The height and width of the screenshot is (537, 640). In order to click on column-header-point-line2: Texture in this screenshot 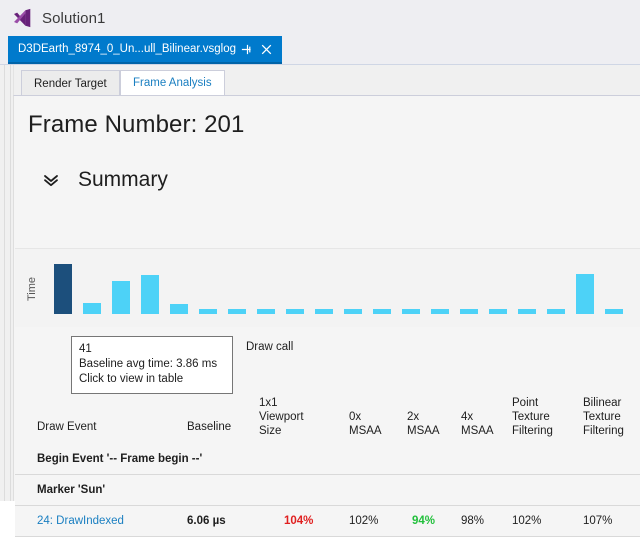, I will do `click(531, 417)`.